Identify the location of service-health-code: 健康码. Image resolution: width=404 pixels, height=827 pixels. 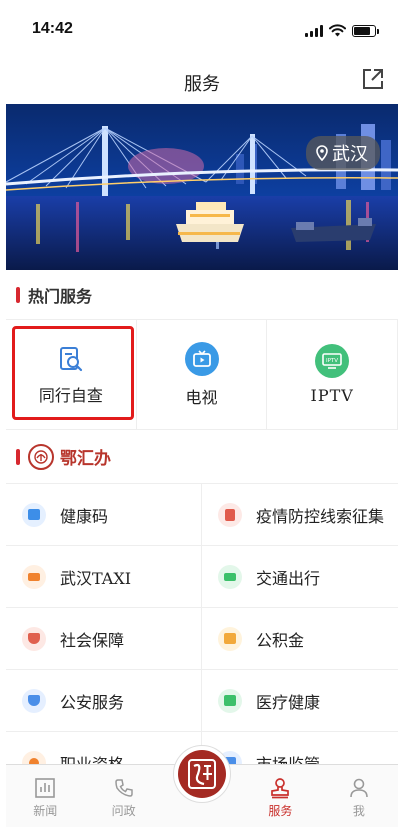
(104, 515).